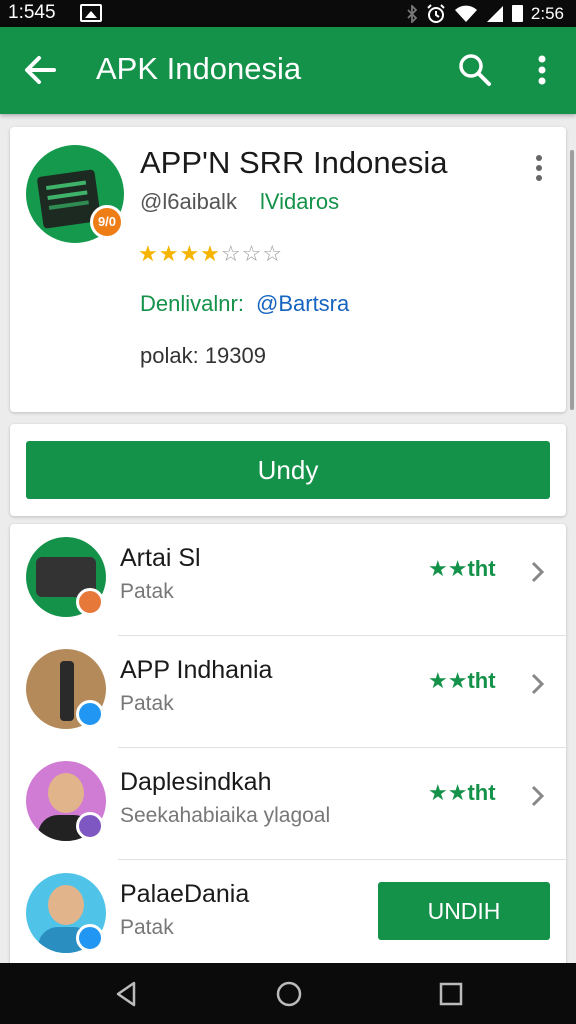 This screenshot has width=576, height=1024. Describe the element at coordinates (188, 201) in the screenshot. I see `developer-handle: @l6aibalk` at that location.